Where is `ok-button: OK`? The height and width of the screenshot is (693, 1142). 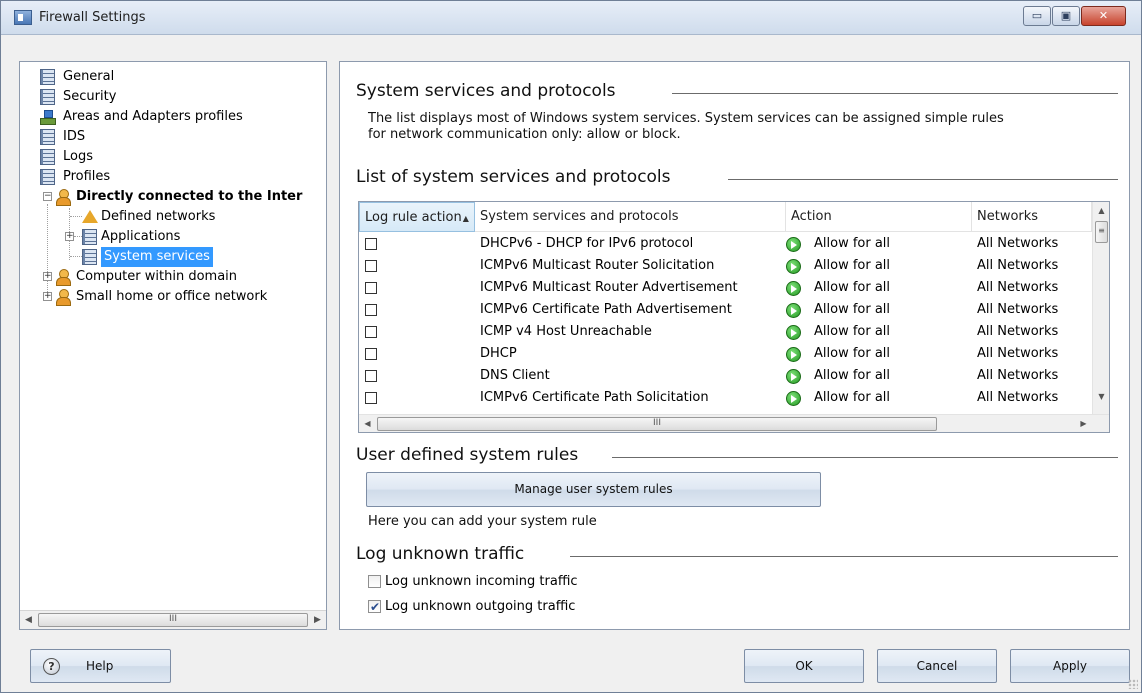 ok-button: OK is located at coordinates (804, 666).